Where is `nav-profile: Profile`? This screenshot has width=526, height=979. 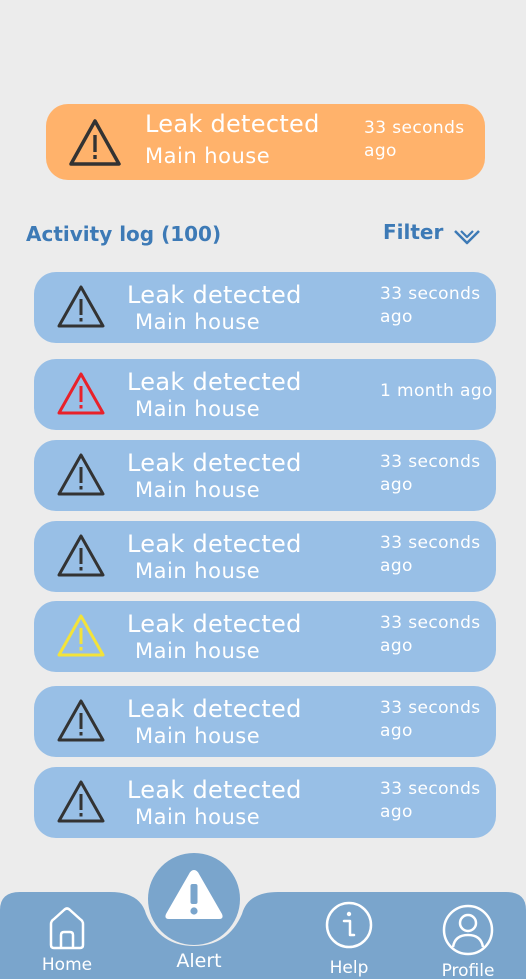
nav-profile: Profile is located at coordinates (468, 941).